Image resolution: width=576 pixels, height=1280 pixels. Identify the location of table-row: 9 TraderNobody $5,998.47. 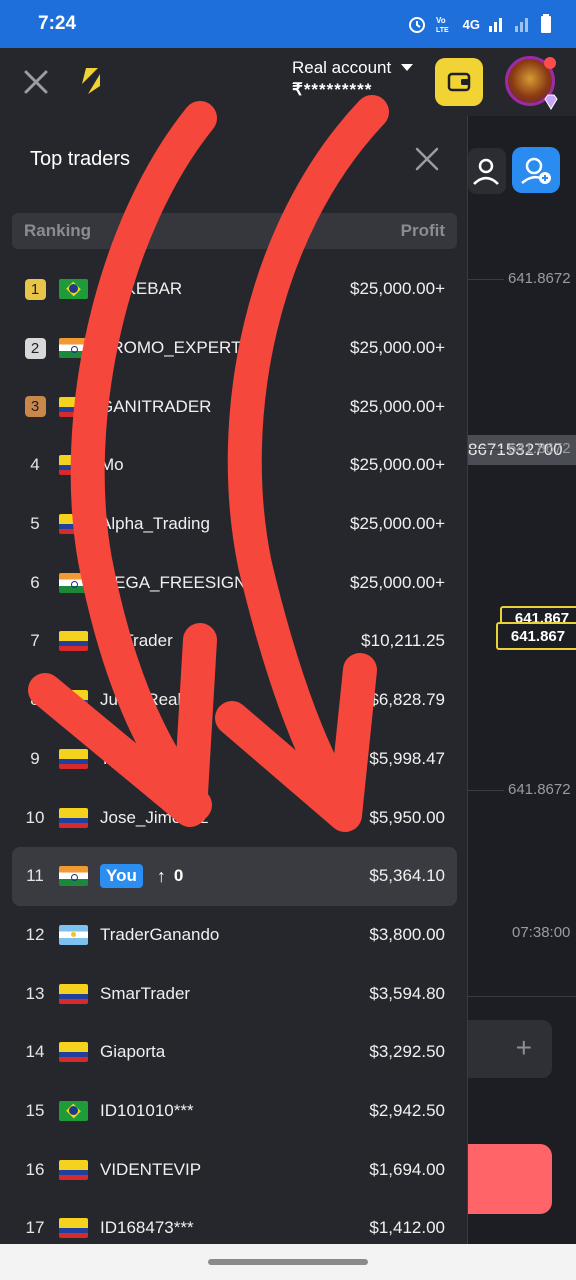
(234, 759).